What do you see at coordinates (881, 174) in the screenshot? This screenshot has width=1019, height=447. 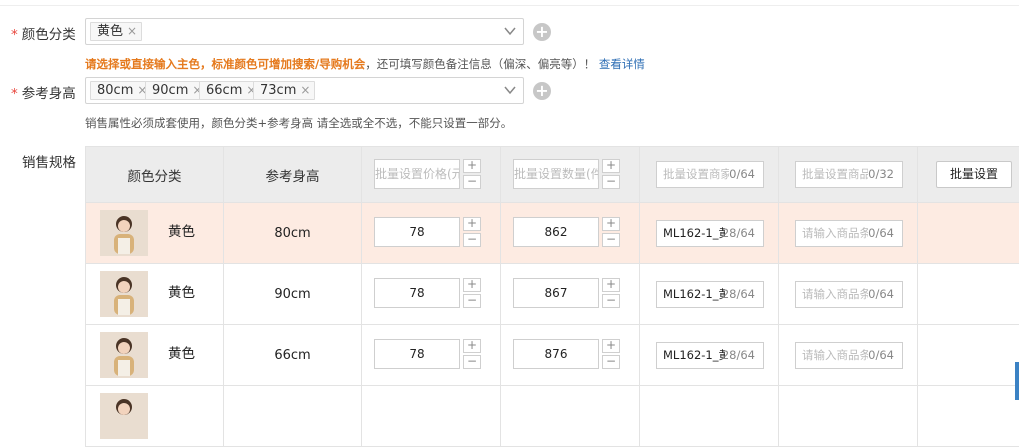 I see `char-count: 0/32` at bounding box center [881, 174].